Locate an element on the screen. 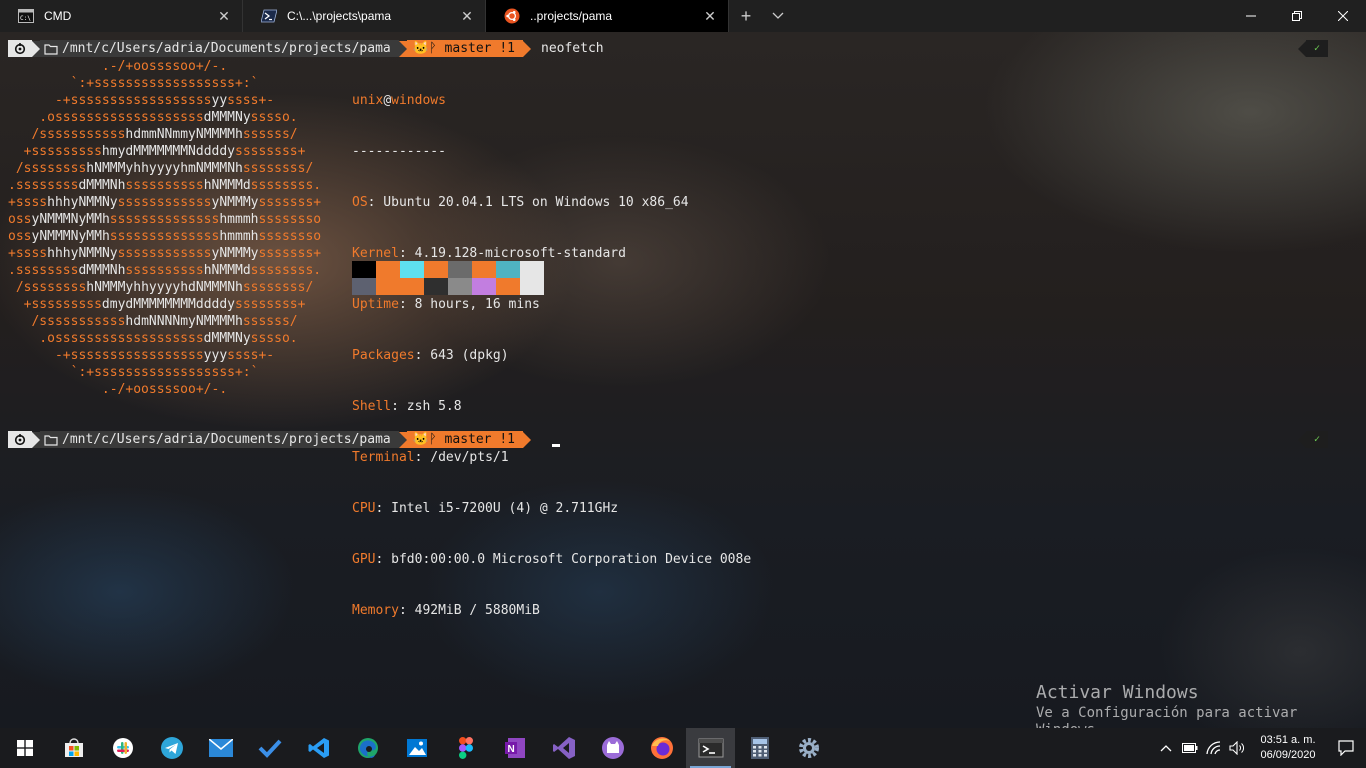 The width and height of the screenshot is (1366, 768). tab-ubuntu: ..projects/pama ✕ is located at coordinates (607, 16).